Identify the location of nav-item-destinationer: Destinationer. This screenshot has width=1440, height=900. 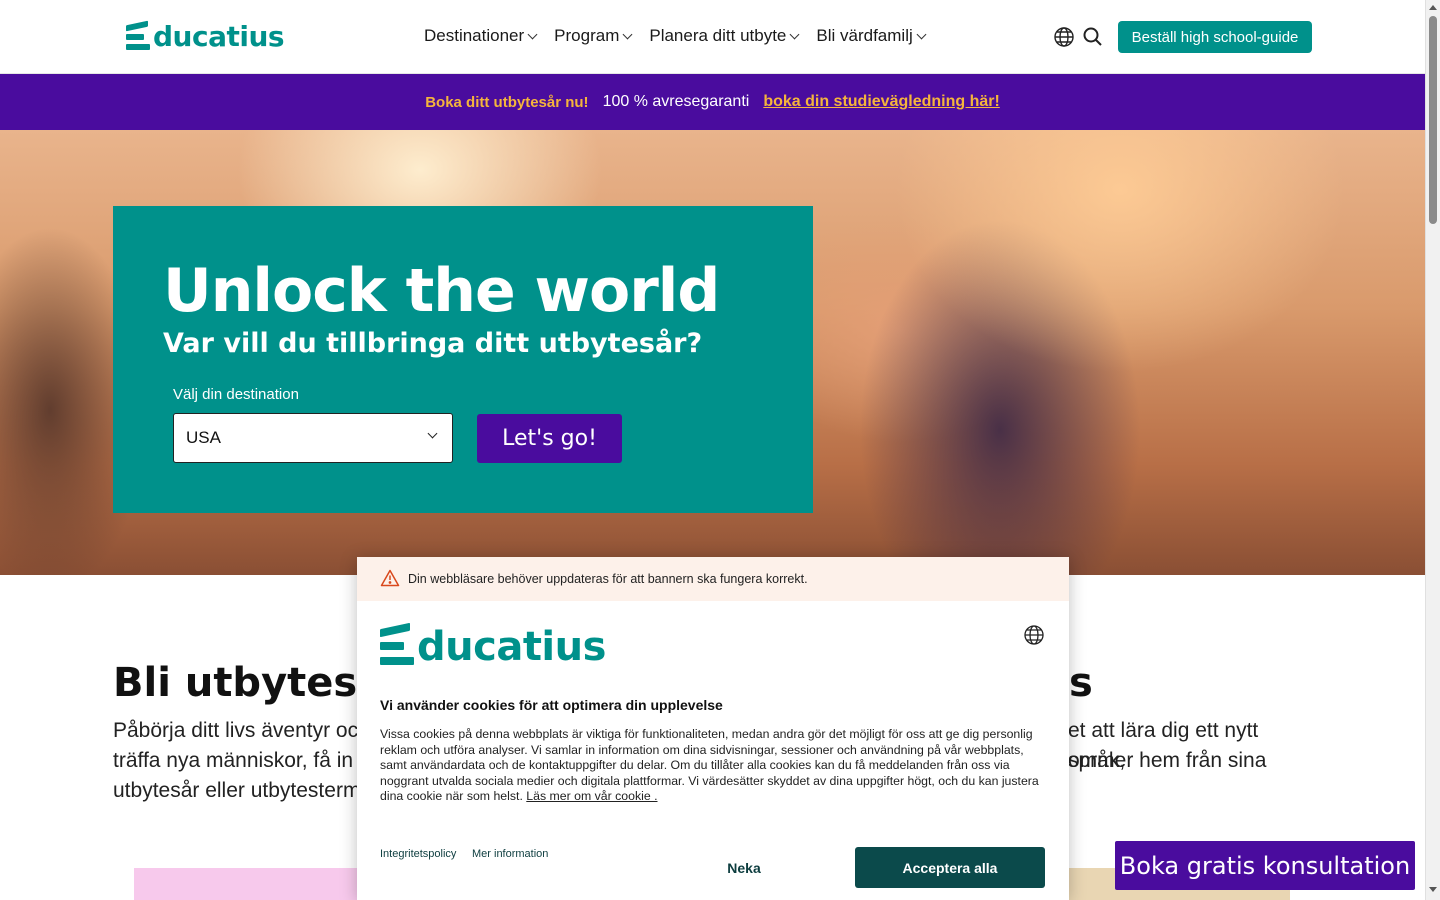
(481, 36).